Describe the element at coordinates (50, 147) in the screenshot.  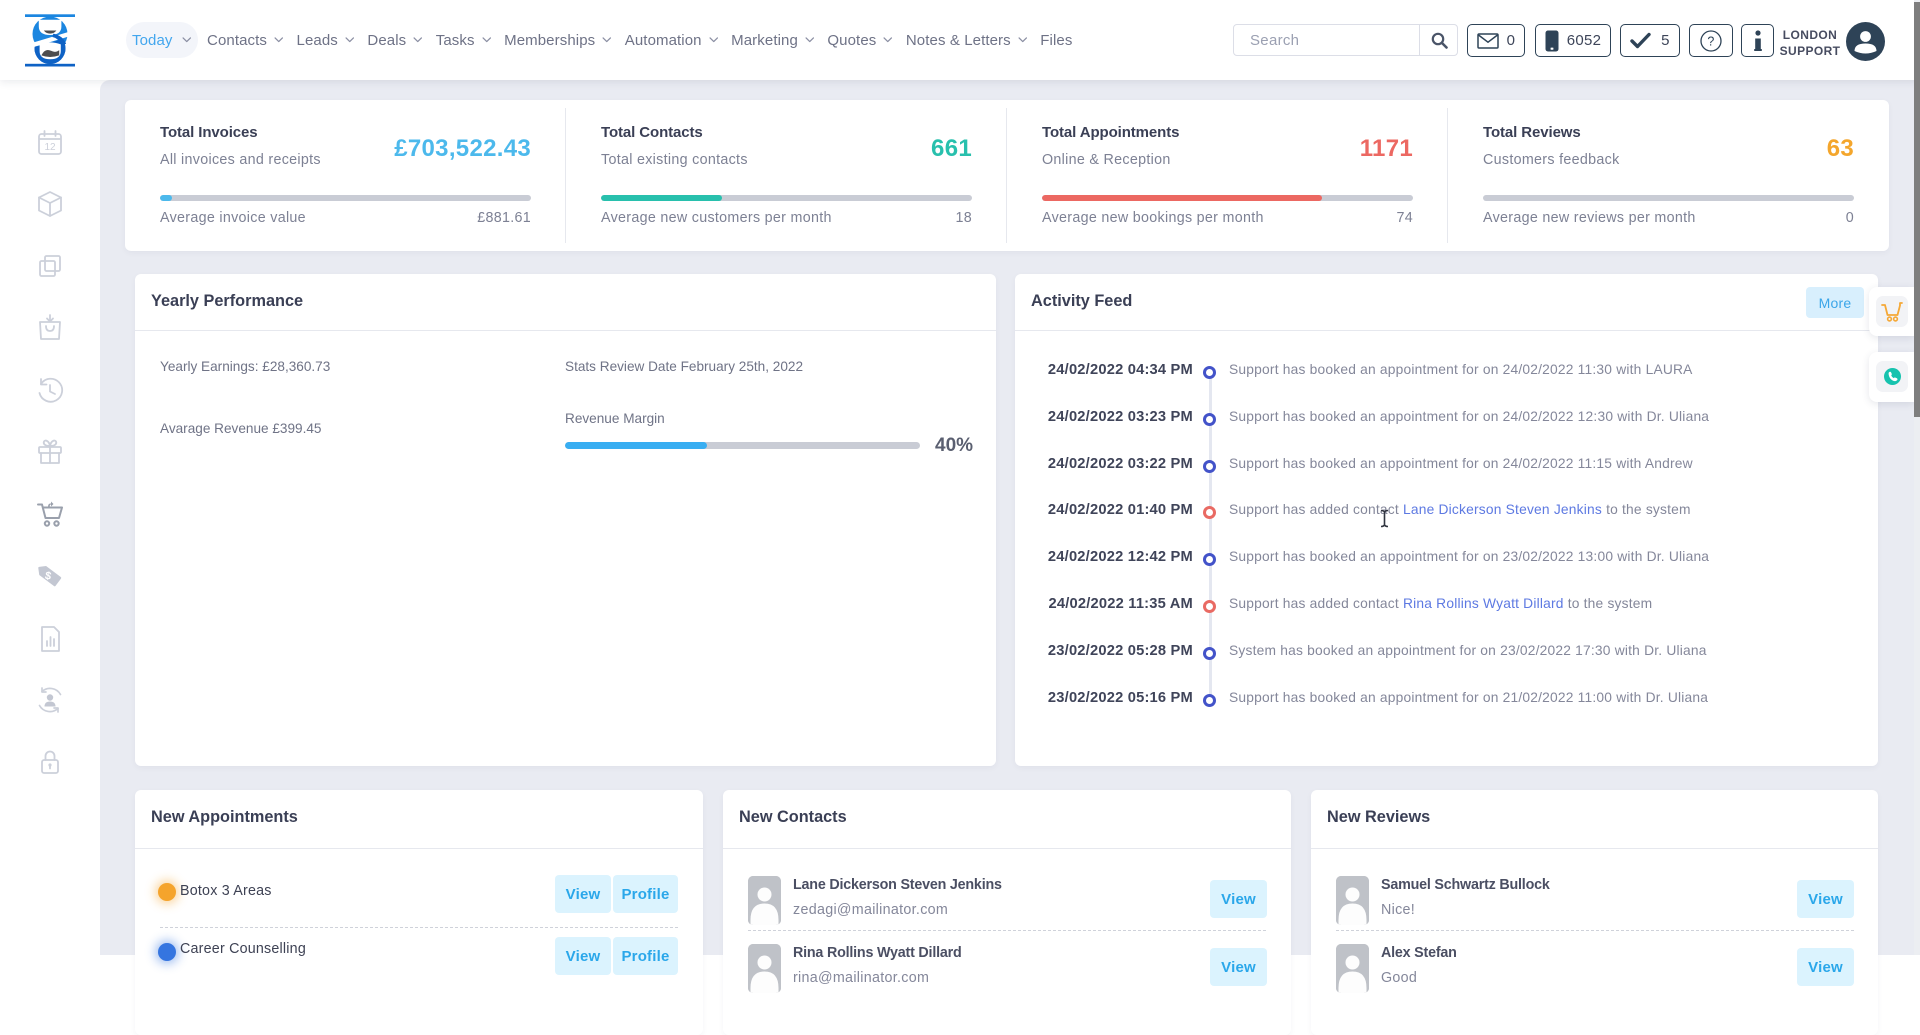
I see `svg-text: 12` at that location.